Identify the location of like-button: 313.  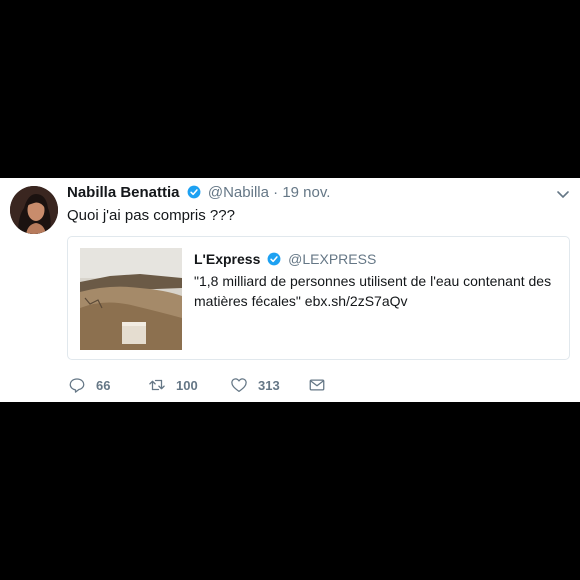
(255, 385).